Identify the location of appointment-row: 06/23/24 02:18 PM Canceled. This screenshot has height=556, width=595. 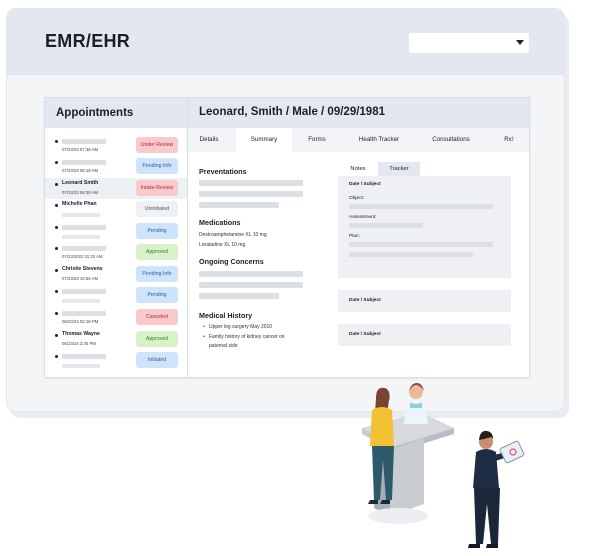
(116, 317).